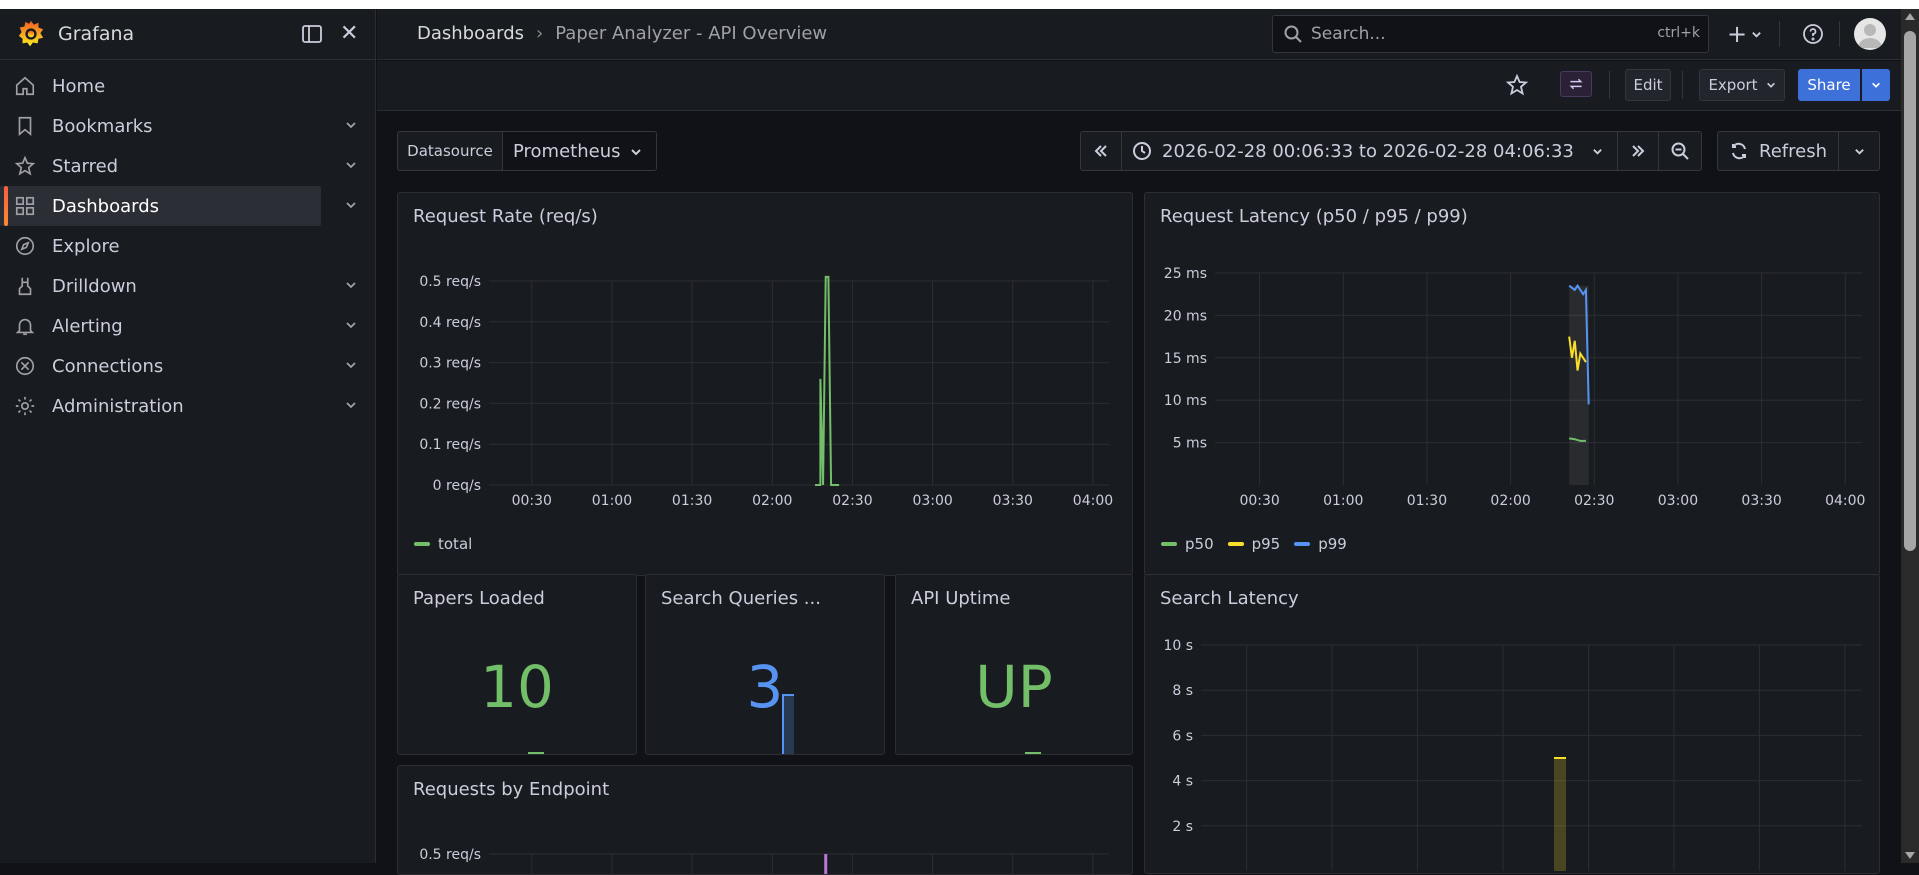 The width and height of the screenshot is (1919, 875). I want to click on sidebar-item-bookmarks: Bookmarks, so click(187, 126).